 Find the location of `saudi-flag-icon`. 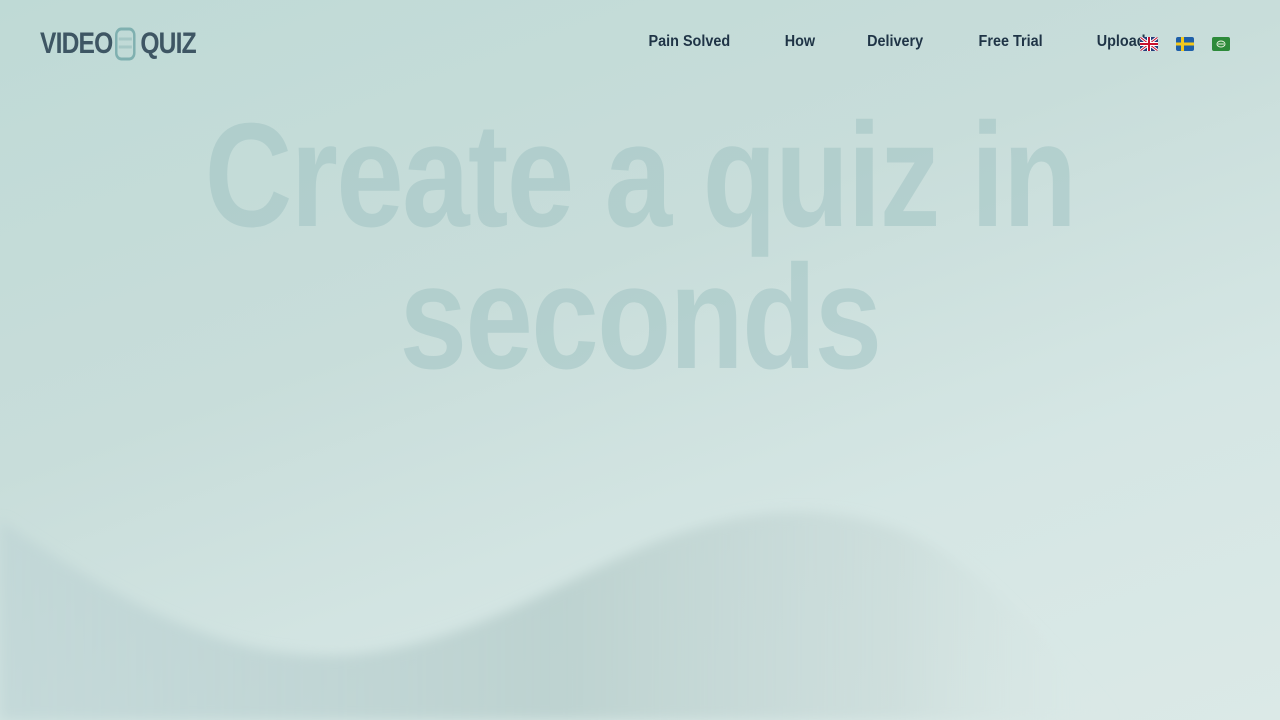

saudi-flag-icon is located at coordinates (1221, 44).